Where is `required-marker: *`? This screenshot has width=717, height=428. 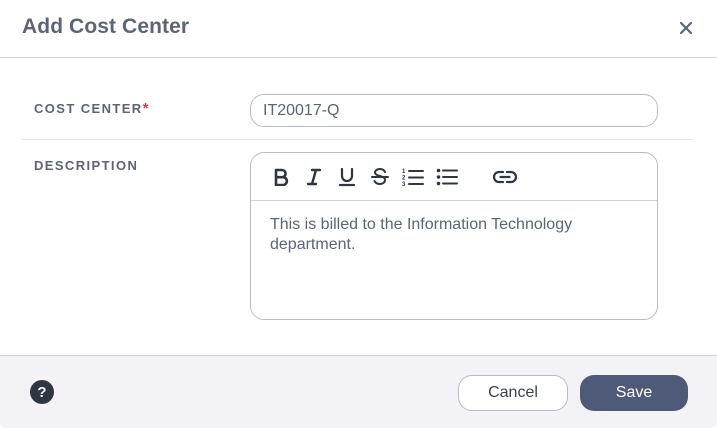
required-marker: * is located at coordinates (145, 108).